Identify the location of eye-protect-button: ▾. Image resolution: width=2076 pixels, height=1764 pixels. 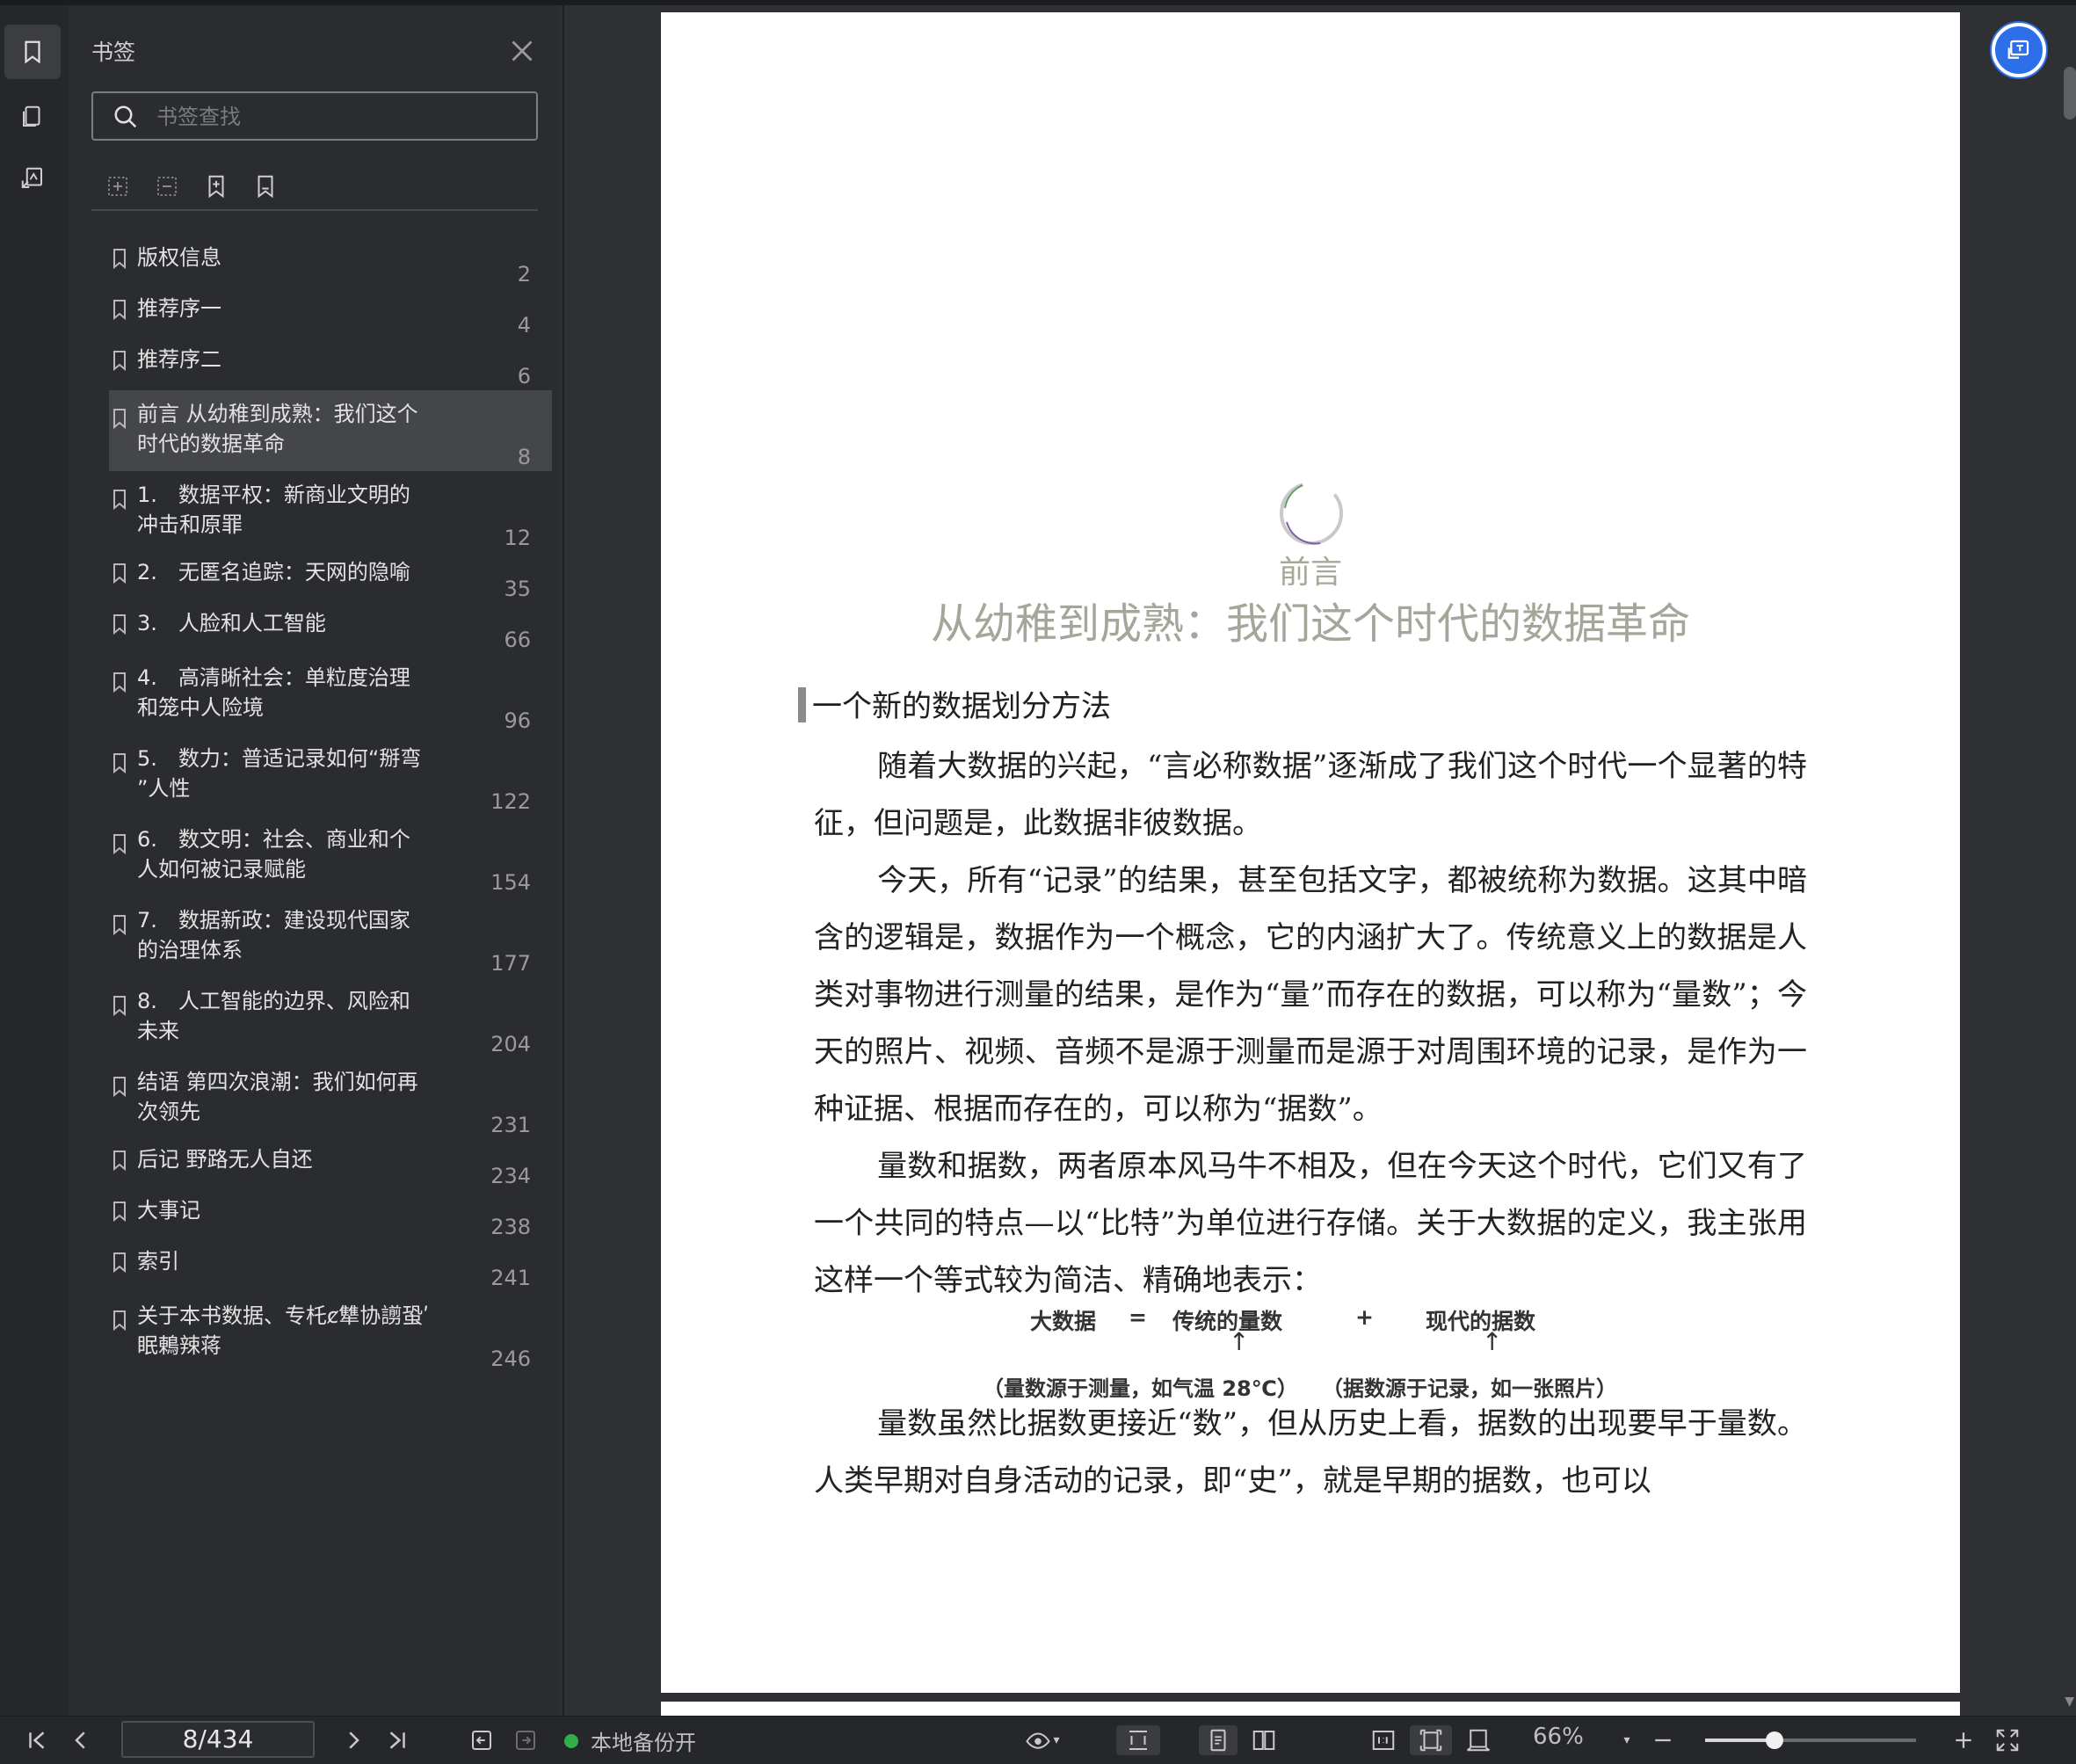
(1042, 1740).